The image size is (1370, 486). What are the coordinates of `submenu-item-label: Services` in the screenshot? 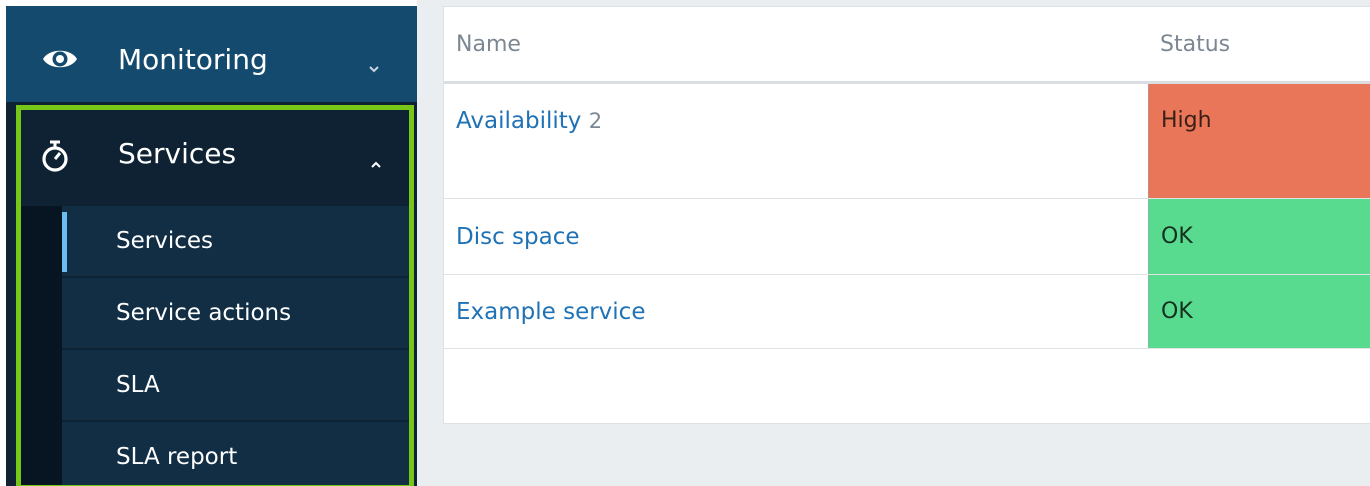 It's located at (164, 241).